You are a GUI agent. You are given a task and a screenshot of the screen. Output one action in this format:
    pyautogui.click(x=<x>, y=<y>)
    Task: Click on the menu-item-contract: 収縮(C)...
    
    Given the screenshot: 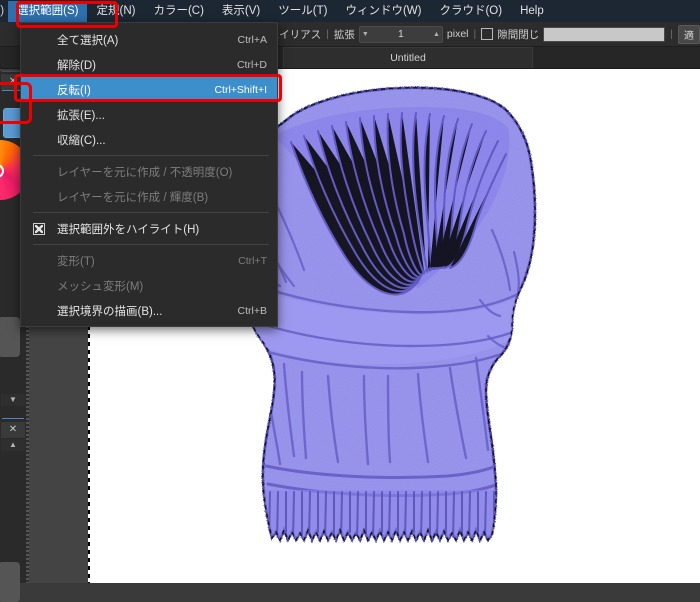 What is the action you would take?
    pyautogui.click(x=149, y=139)
    